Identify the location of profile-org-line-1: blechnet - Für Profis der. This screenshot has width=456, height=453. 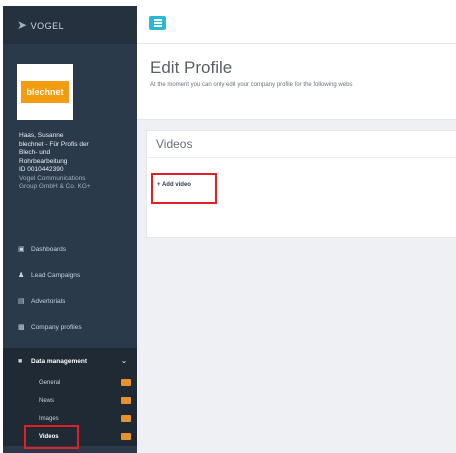
(54, 144).